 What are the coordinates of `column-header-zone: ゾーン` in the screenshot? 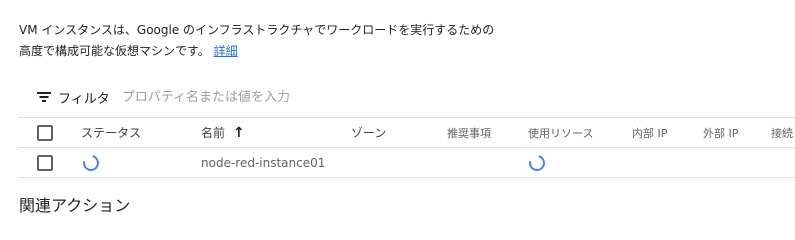 It's located at (368, 132).